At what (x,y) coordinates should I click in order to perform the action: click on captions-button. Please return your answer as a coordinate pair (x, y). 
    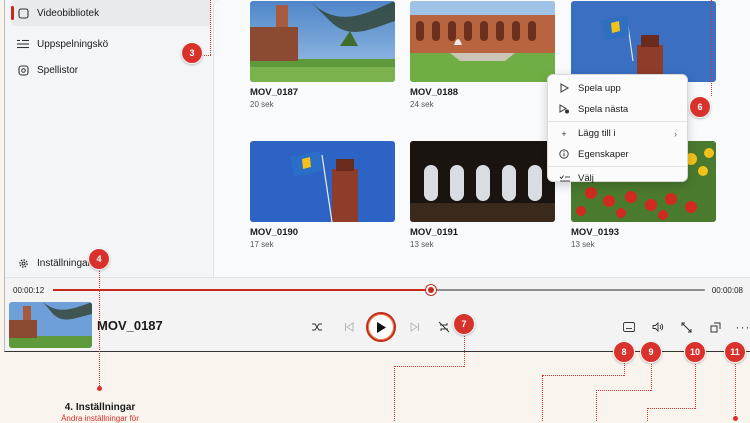
    Looking at the image, I should click on (629, 327).